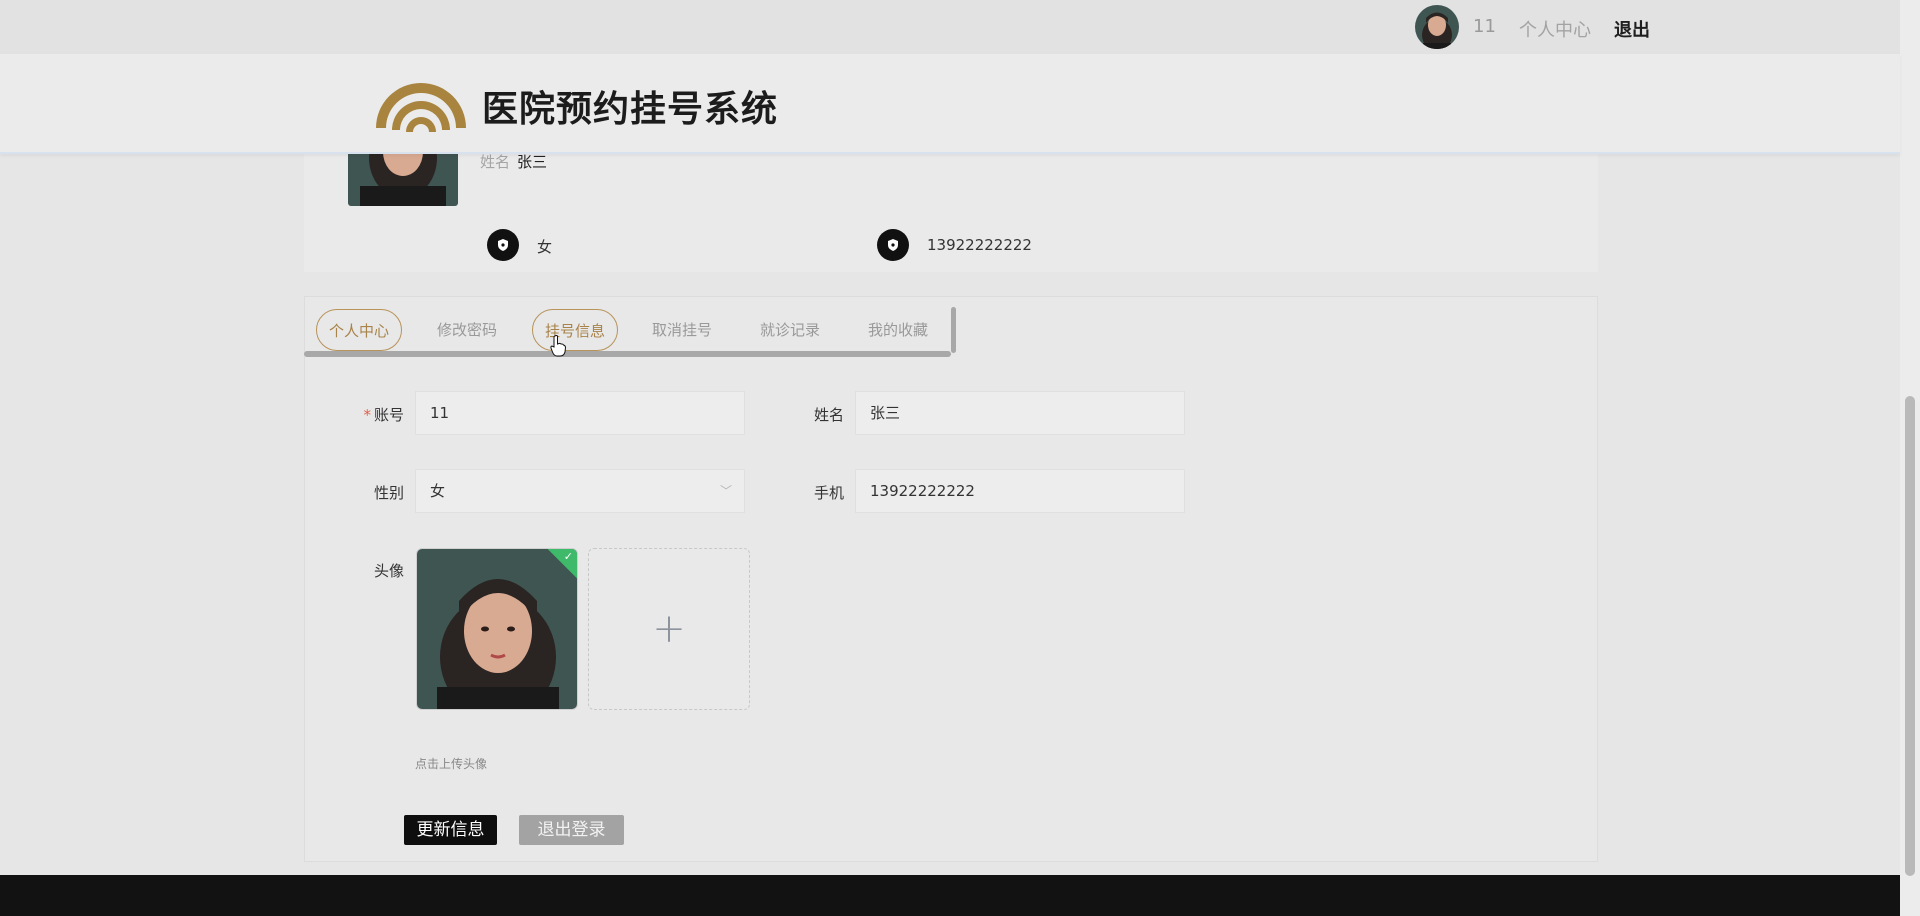  I want to click on avatar-upload-box: +, so click(669, 629).